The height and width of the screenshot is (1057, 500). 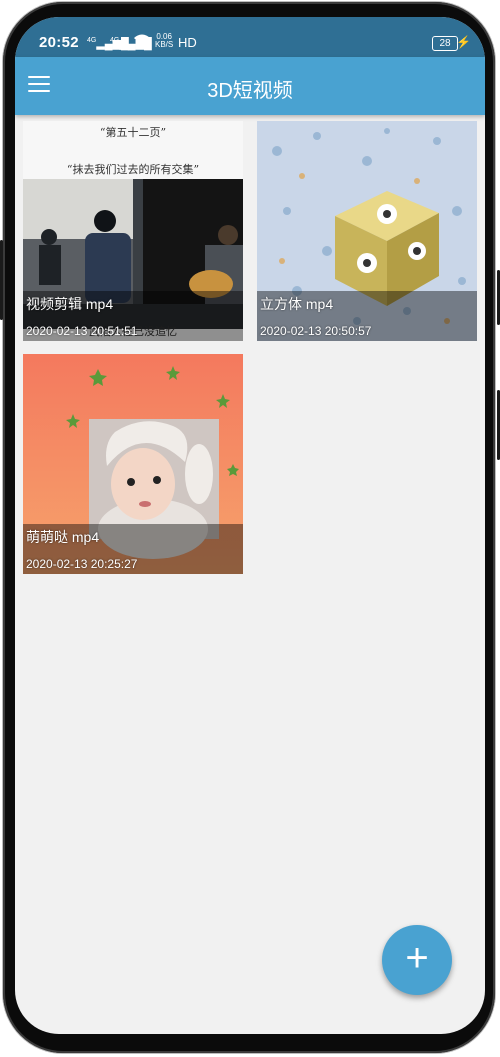 I want to click on video-name: 立方体 mp4, so click(x=297, y=304).